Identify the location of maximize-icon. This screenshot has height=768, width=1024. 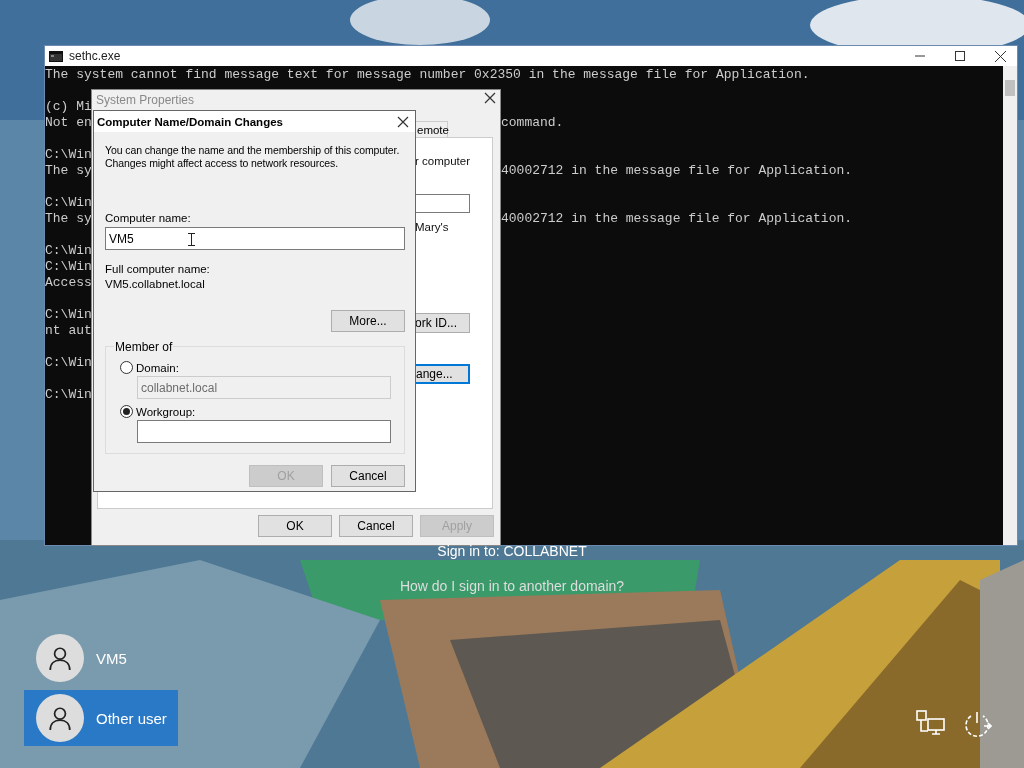
(960, 56).